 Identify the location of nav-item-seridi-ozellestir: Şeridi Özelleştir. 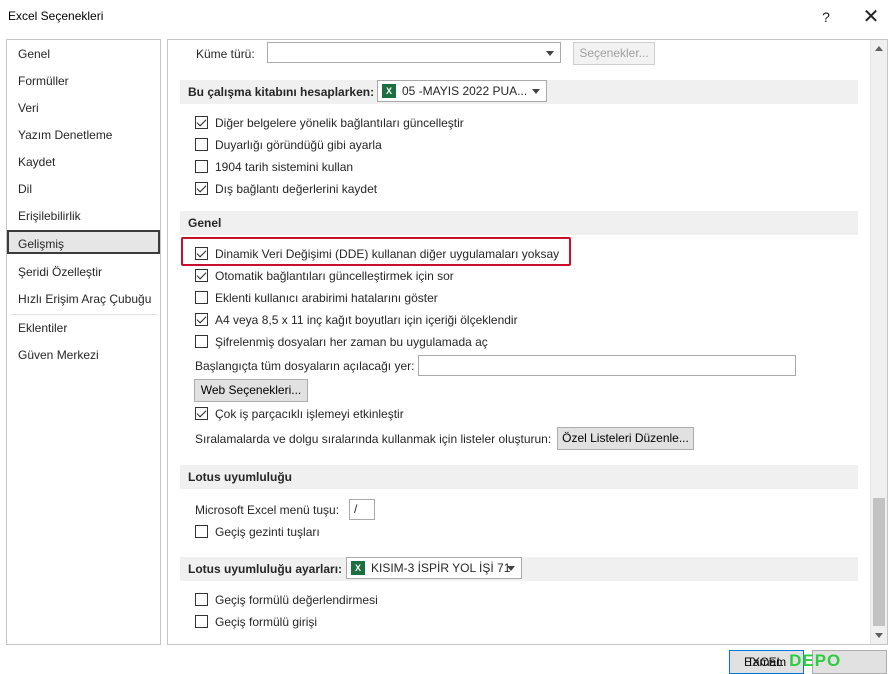
(83, 272).